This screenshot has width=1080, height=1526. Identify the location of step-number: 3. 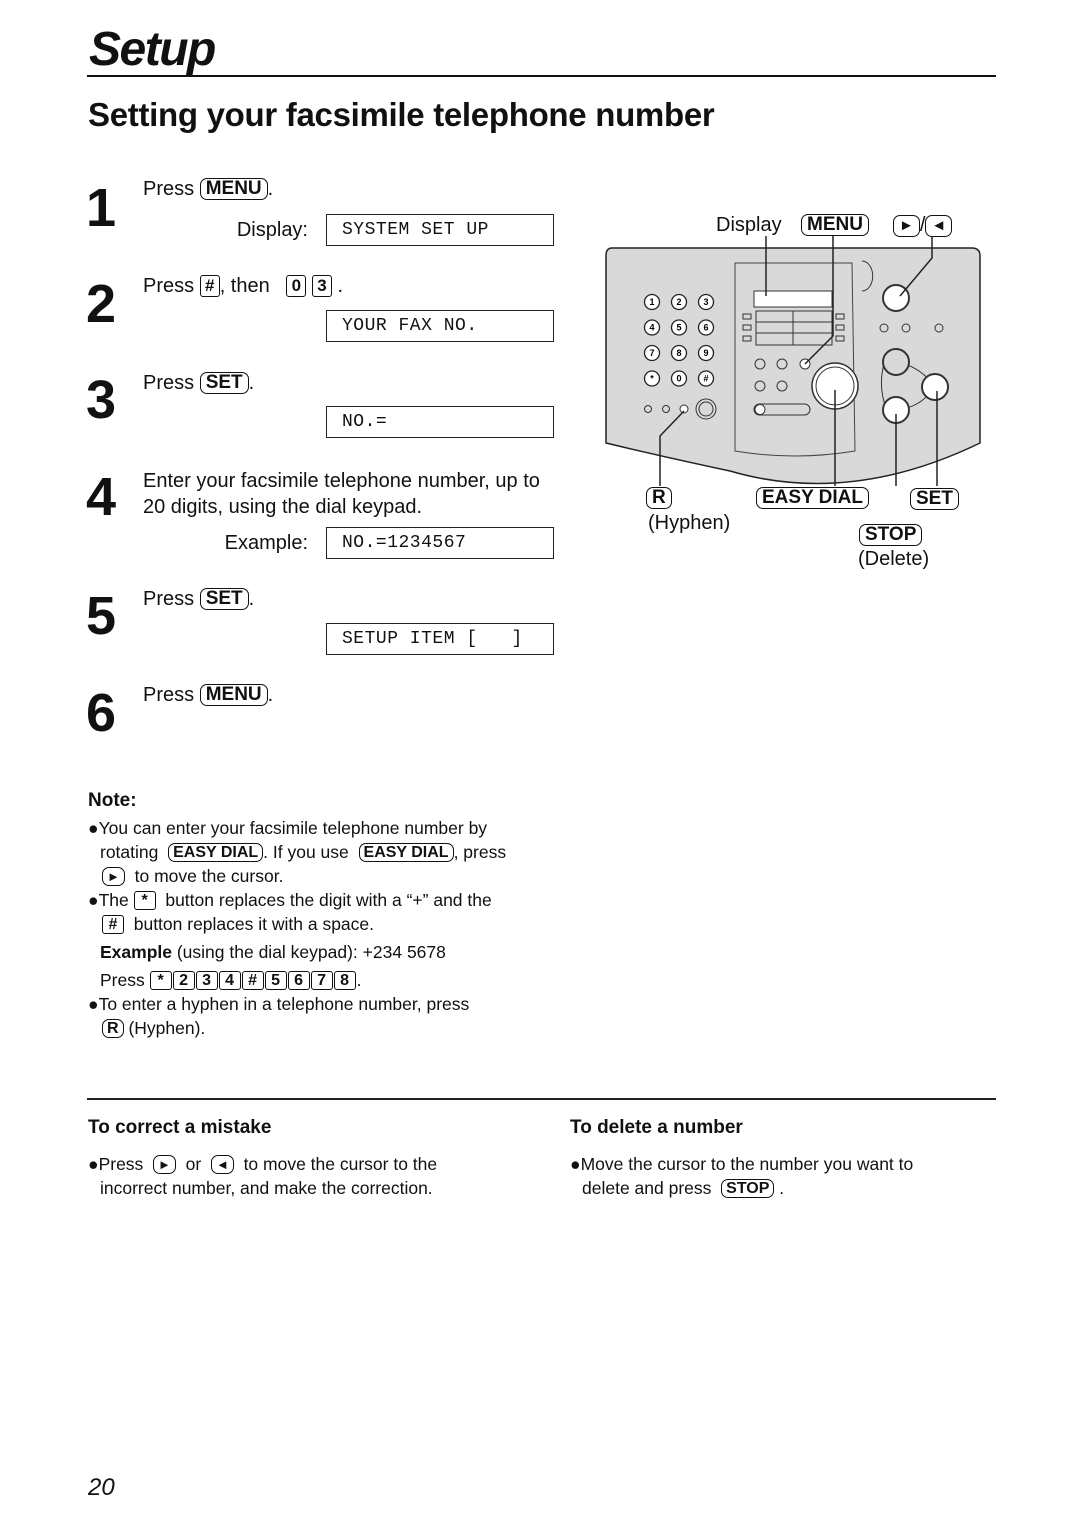
(101, 400).